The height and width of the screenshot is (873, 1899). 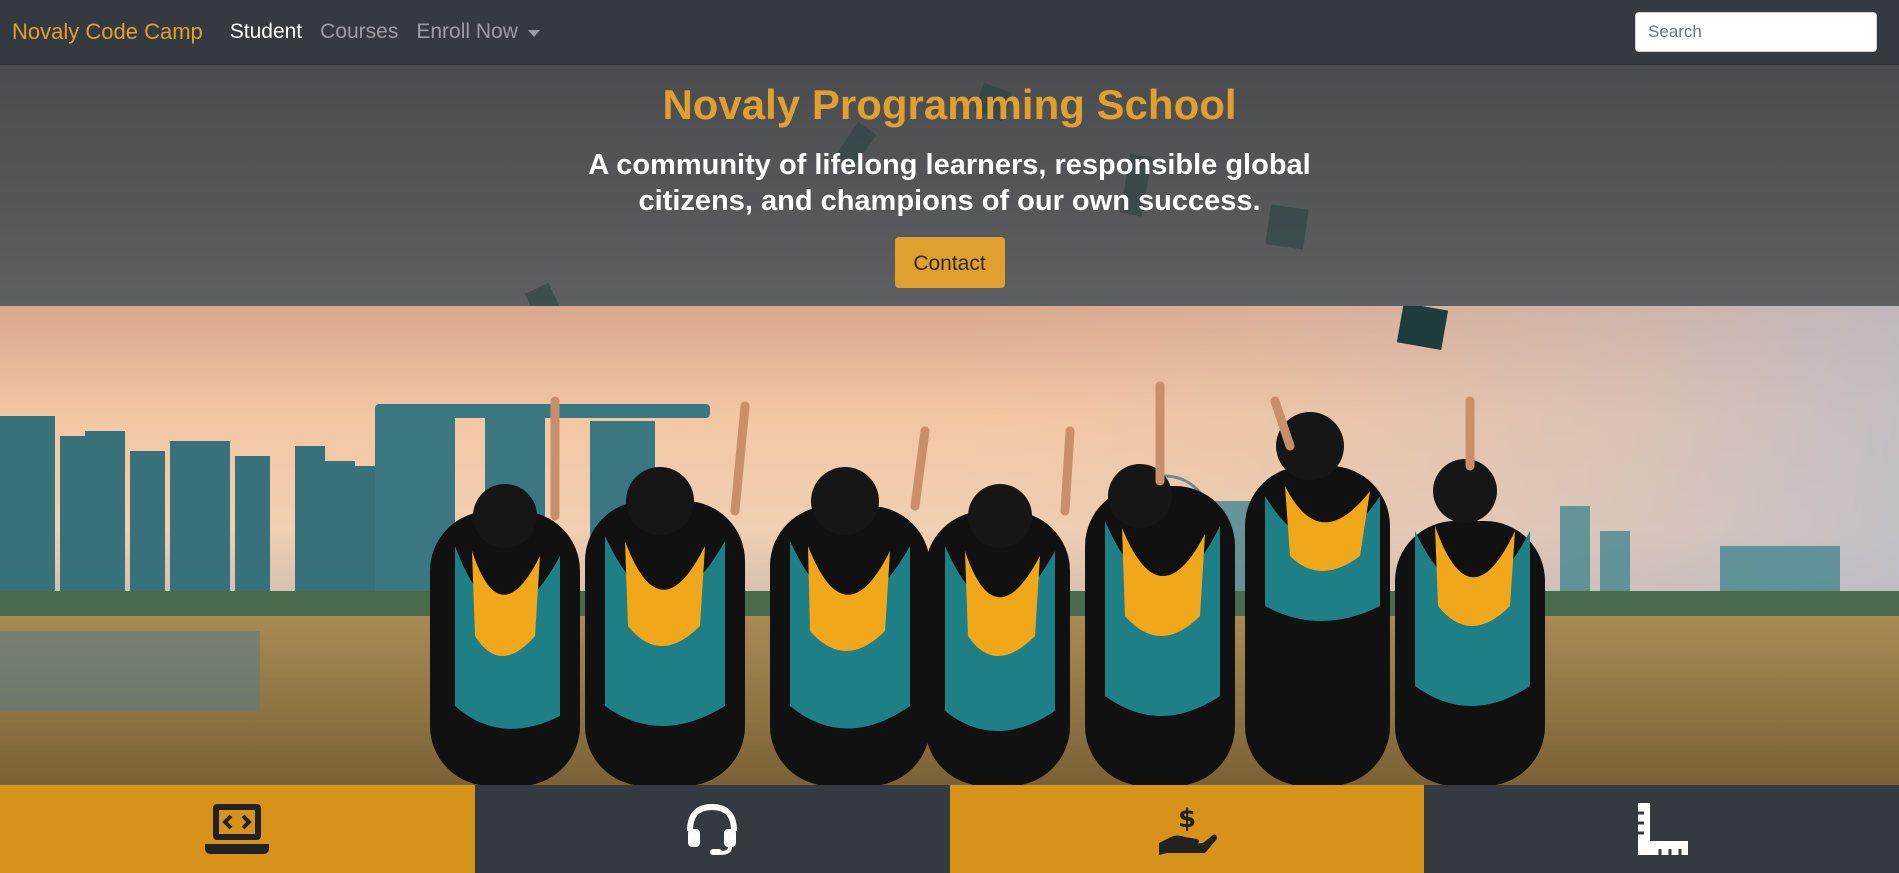 I want to click on headset-icon, so click(x=712, y=829).